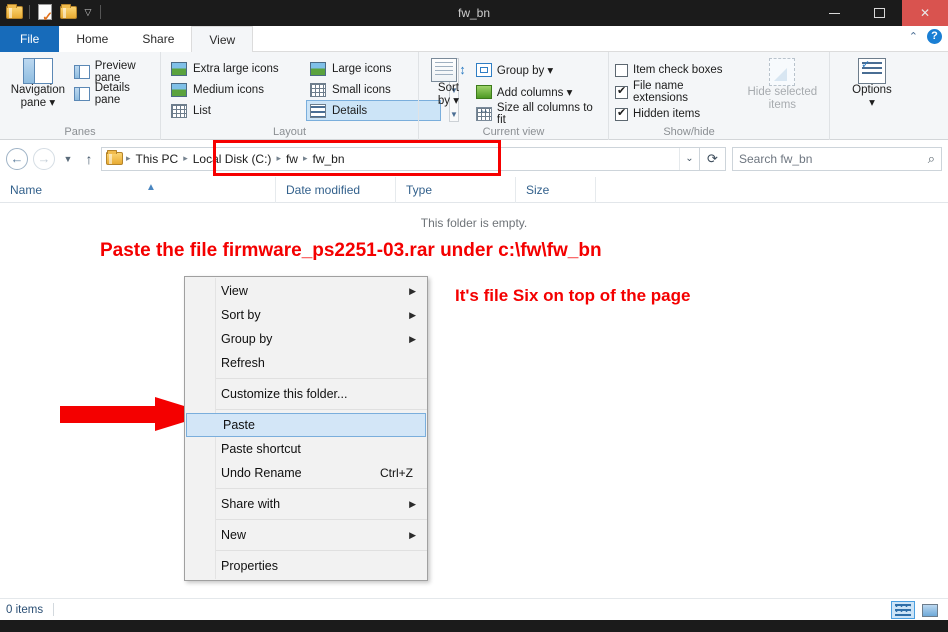  Describe the element at coordinates (228, 89) in the screenshot. I see `layout-label: Medium icons` at that location.